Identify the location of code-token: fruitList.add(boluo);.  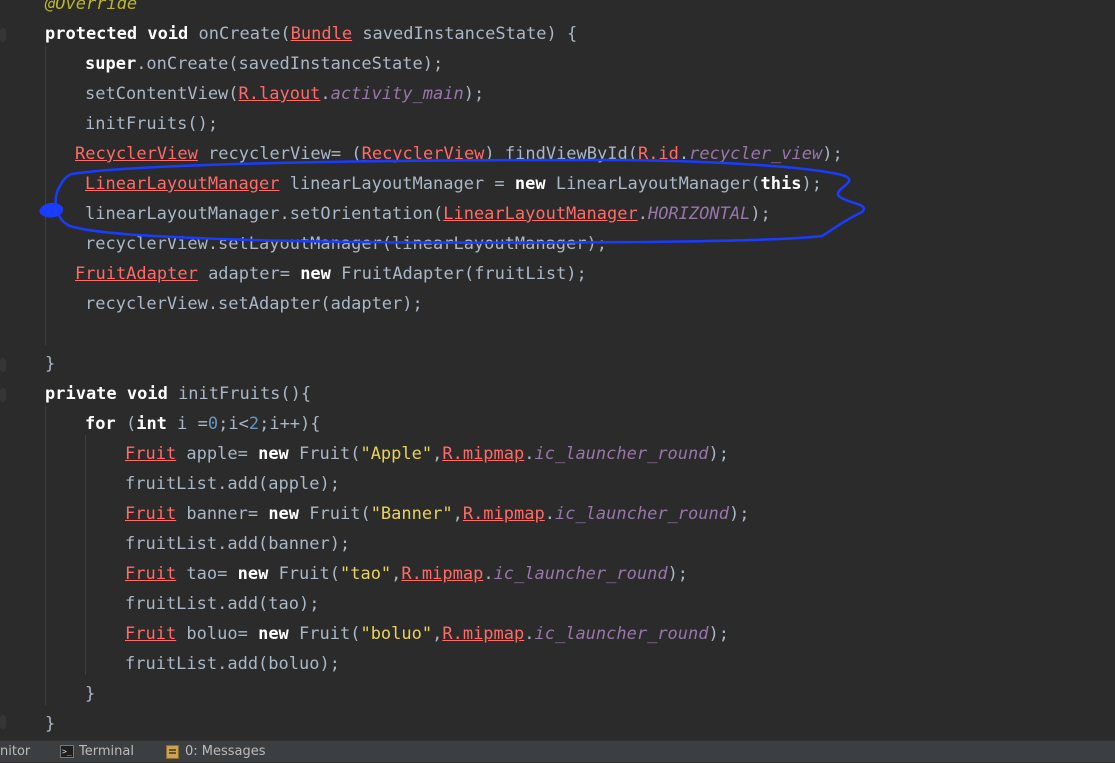
(232, 664).